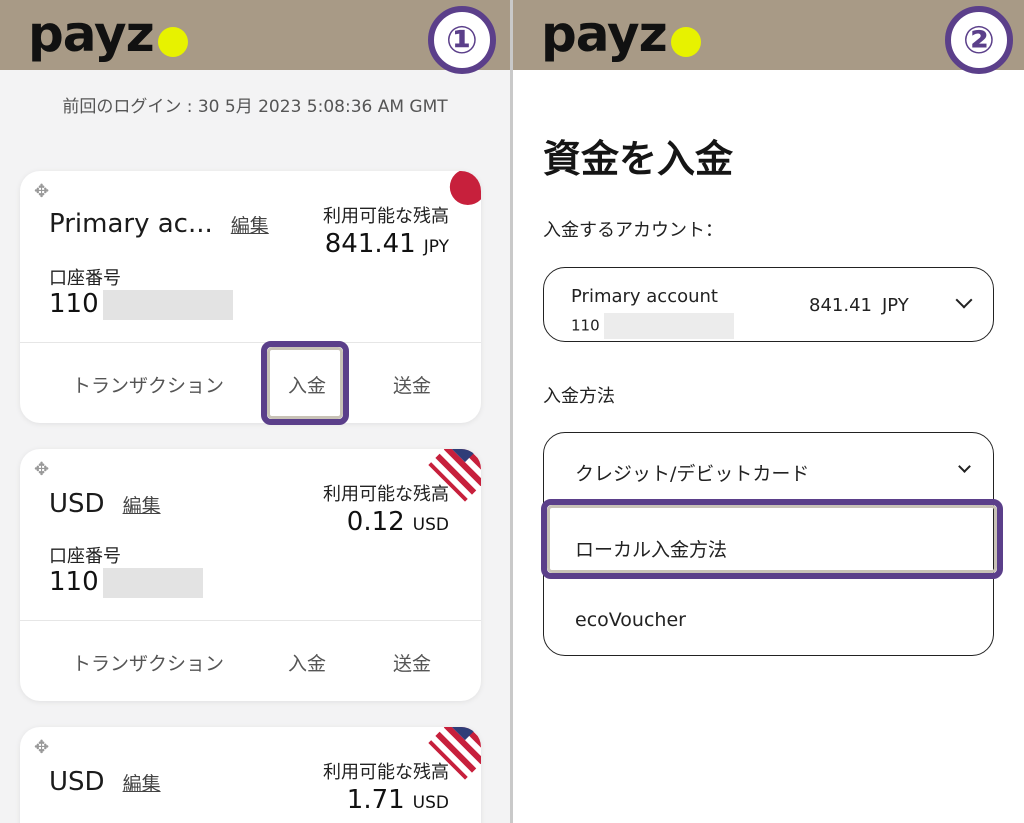 This screenshot has height=823, width=1024. Describe the element at coordinates (386, 244) in the screenshot. I see `balance-value: 841.41 JPY` at that location.